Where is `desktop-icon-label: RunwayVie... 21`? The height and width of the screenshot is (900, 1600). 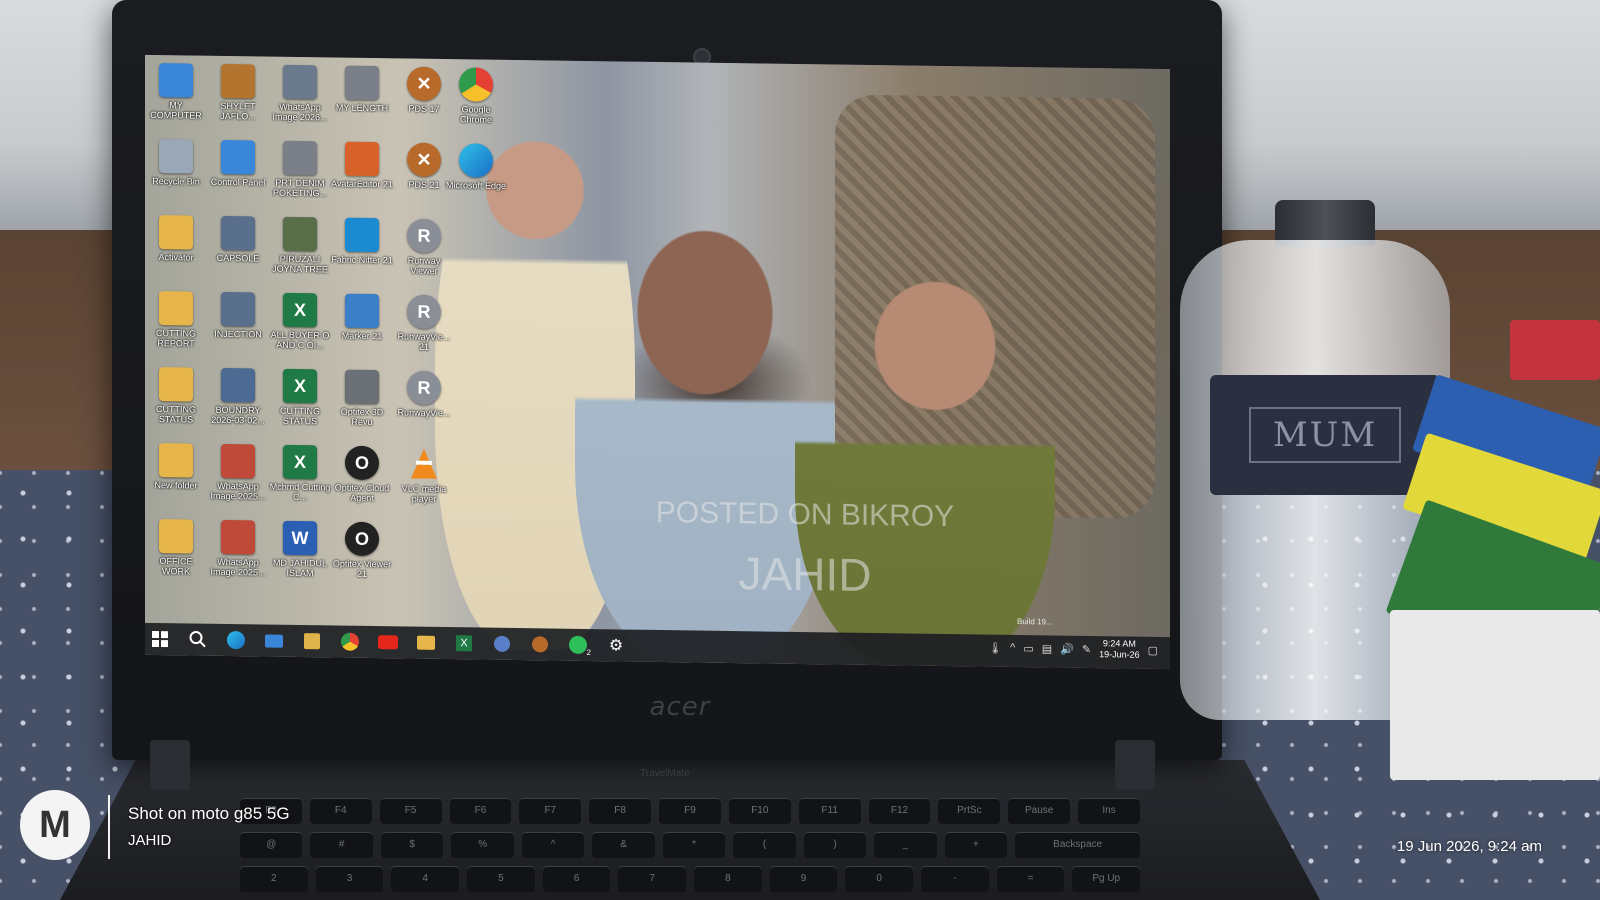 desktop-icon-label: RunwayVie... 21 is located at coordinates (424, 341).